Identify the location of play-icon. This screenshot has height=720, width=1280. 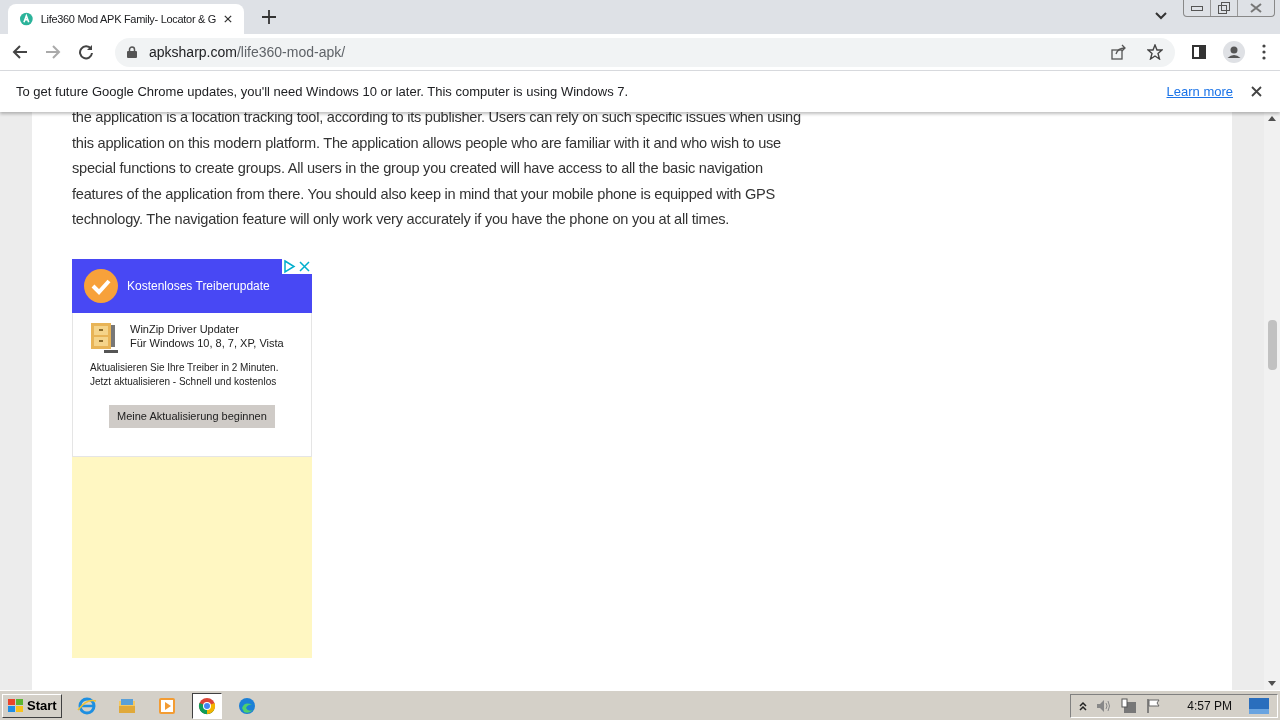
(166, 705).